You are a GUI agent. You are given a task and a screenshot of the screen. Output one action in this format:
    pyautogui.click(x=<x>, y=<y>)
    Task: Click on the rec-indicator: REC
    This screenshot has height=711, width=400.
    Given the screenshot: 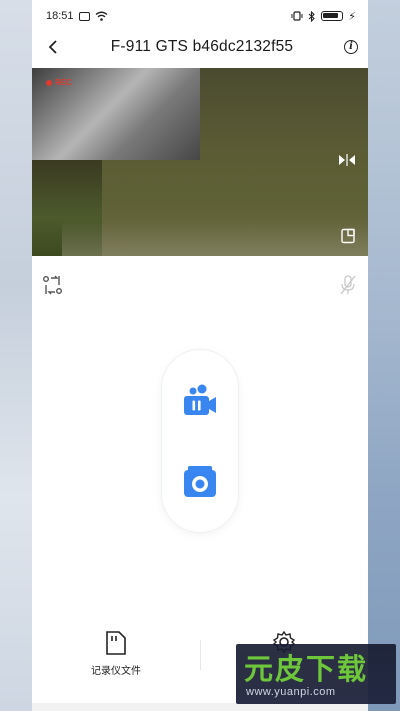 What is the action you would take?
    pyautogui.click(x=59, y=82)
    